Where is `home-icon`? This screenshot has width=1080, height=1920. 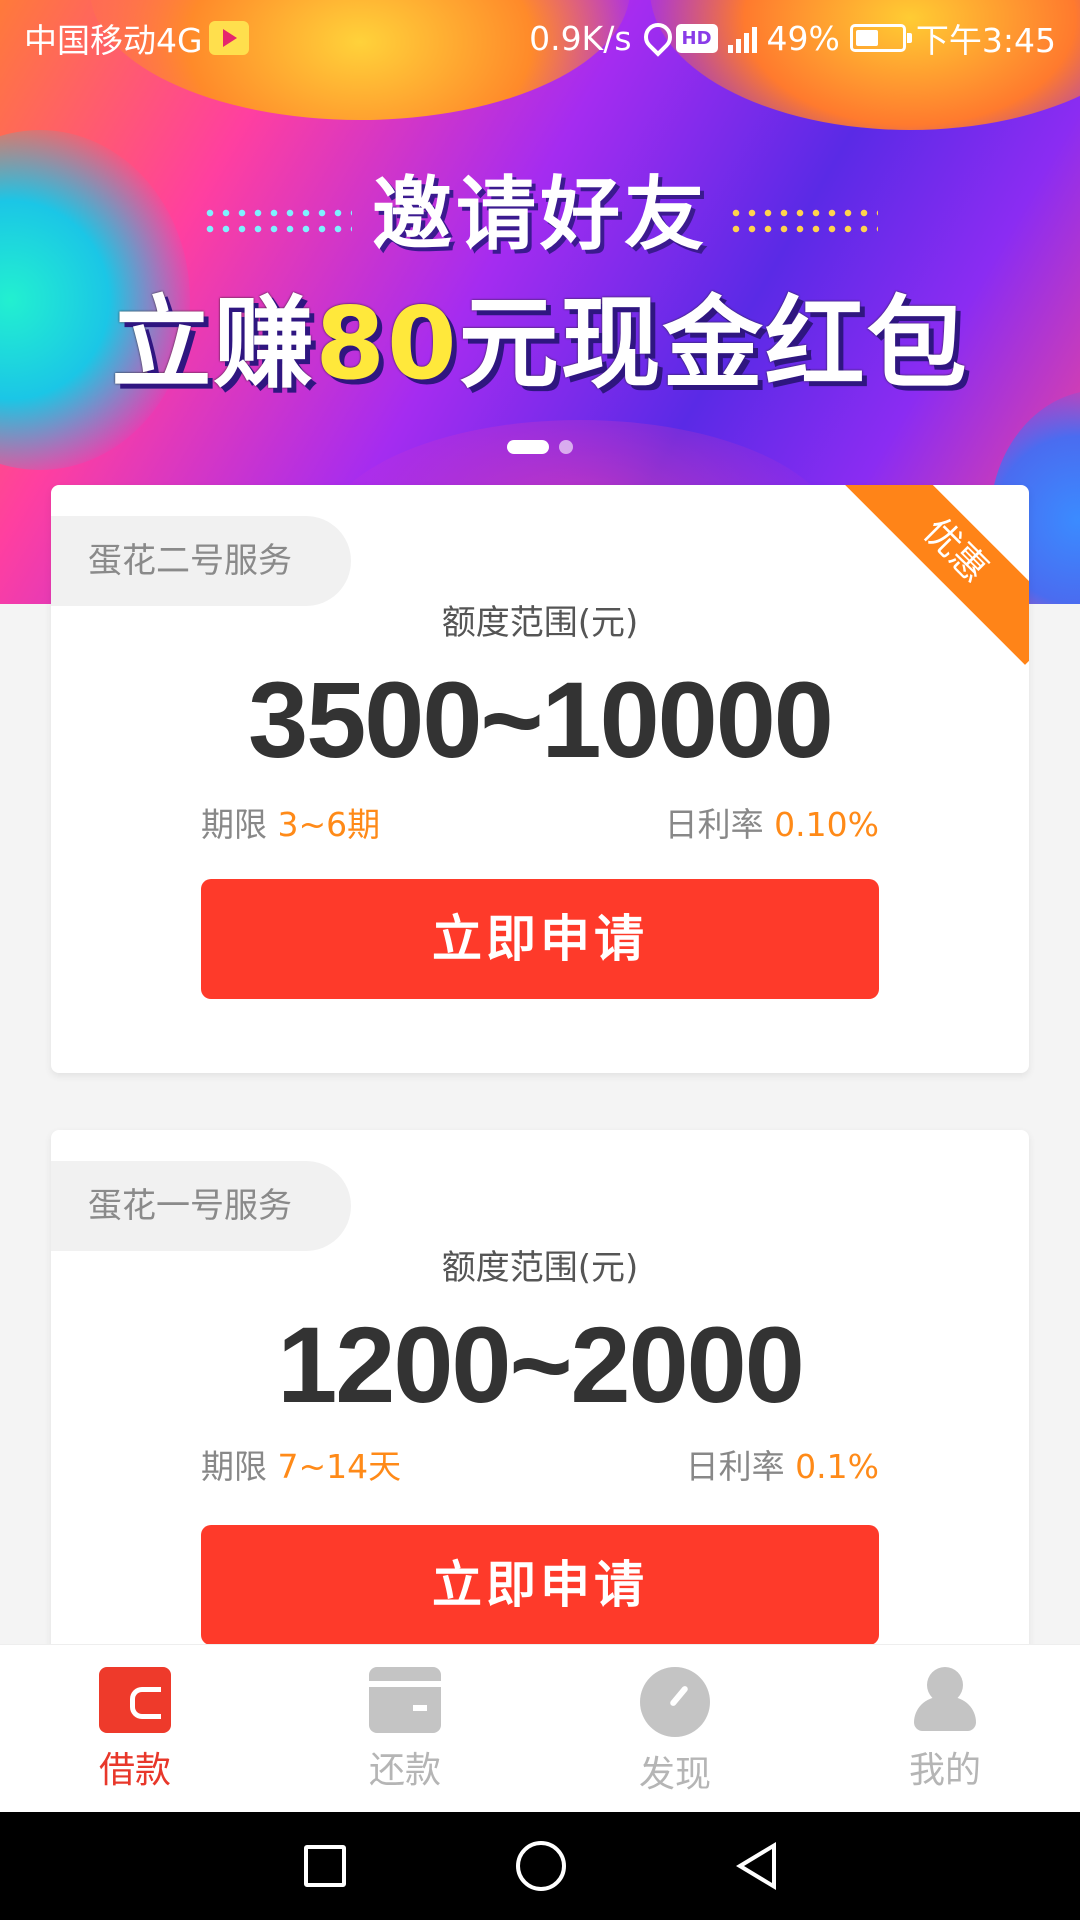 home-icon is located at coordinates (541, 1866).